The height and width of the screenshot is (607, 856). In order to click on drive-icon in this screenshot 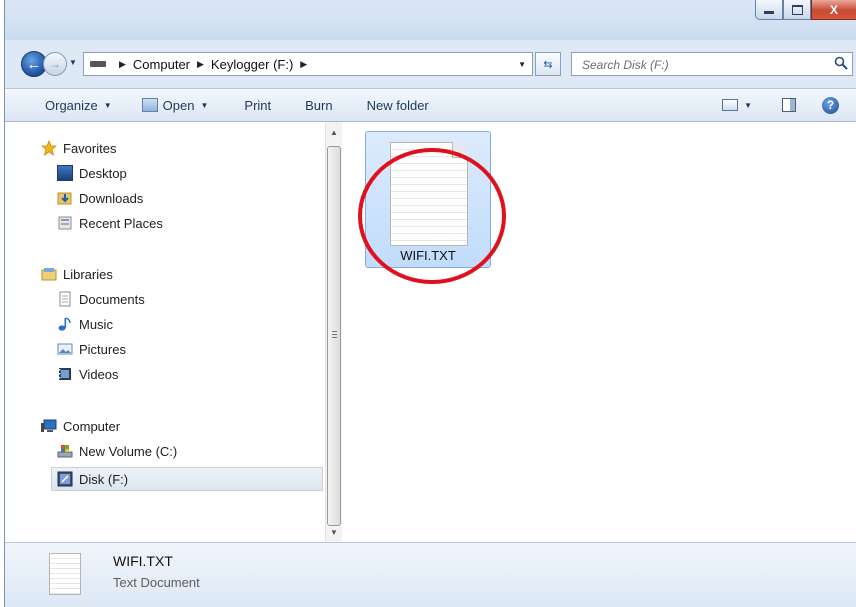, I will do `click(98, 64)`.